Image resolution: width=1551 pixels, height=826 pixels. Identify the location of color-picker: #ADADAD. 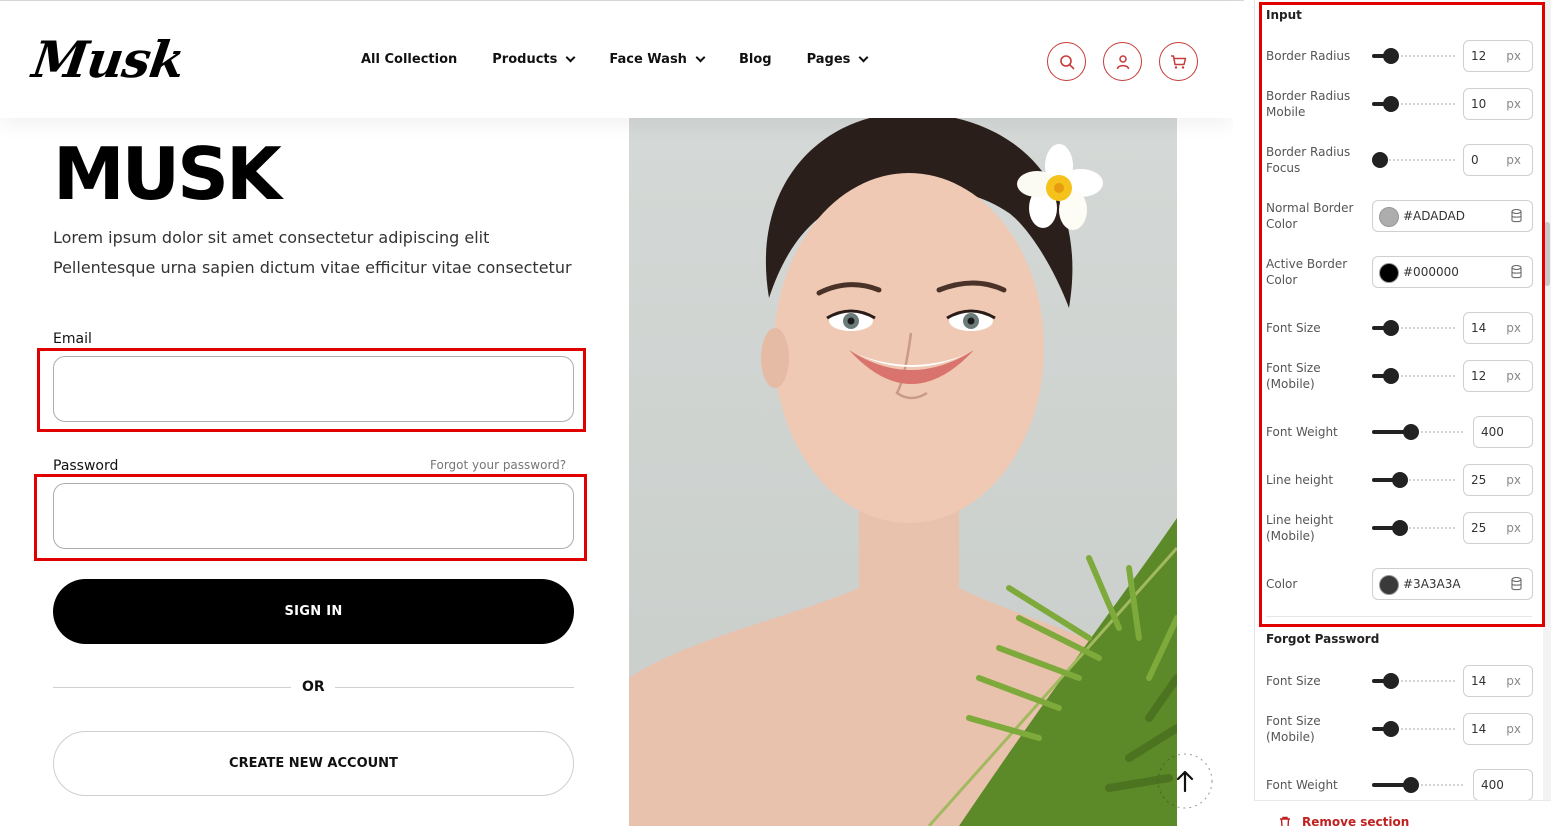
(1452, 216).